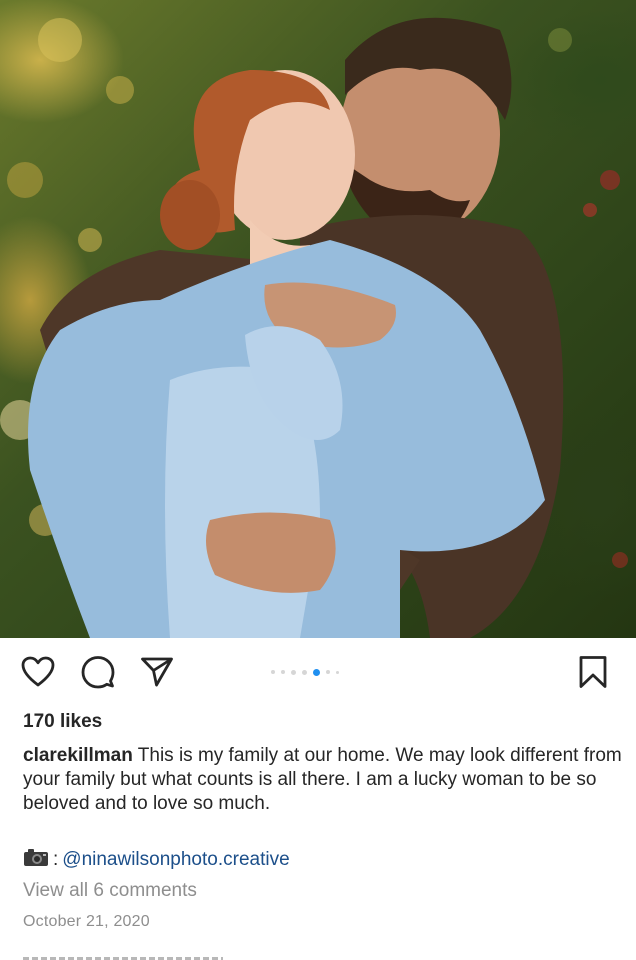 The height and width of the screenshot is (960, 636). I want to click on carousel-indicator, so click(305, 672).